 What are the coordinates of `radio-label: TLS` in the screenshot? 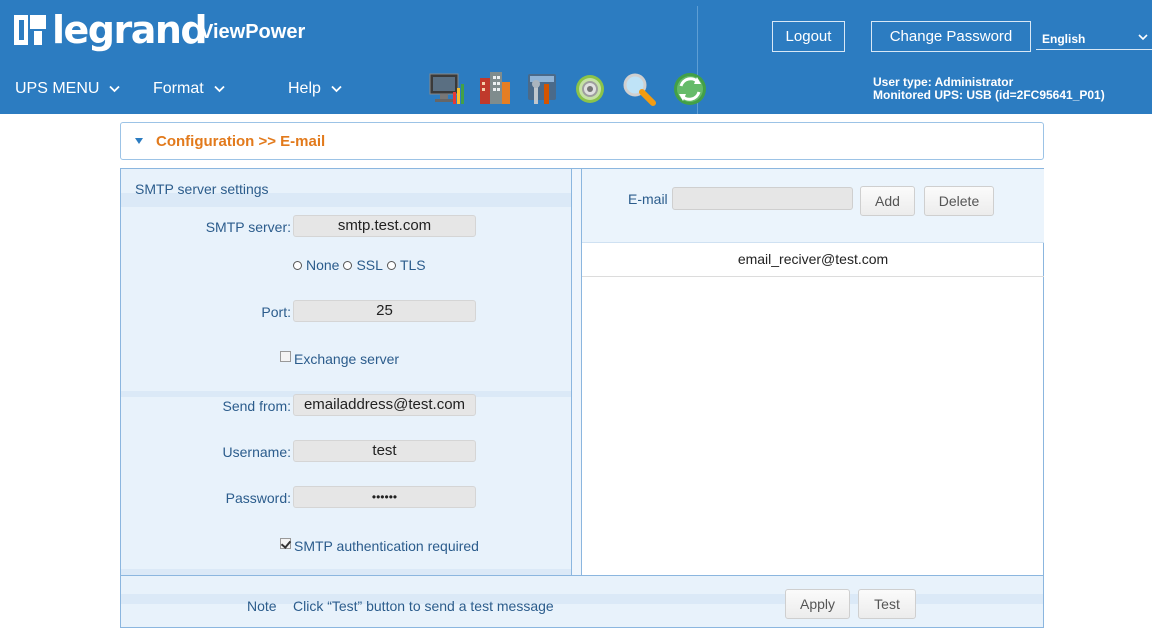 It's located at (412, 265).